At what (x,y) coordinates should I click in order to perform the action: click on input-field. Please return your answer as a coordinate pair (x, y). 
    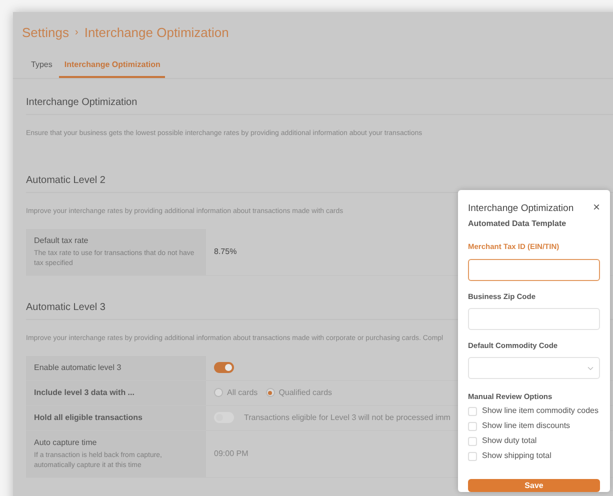
    Looking at the image, I should click on (534, 269).